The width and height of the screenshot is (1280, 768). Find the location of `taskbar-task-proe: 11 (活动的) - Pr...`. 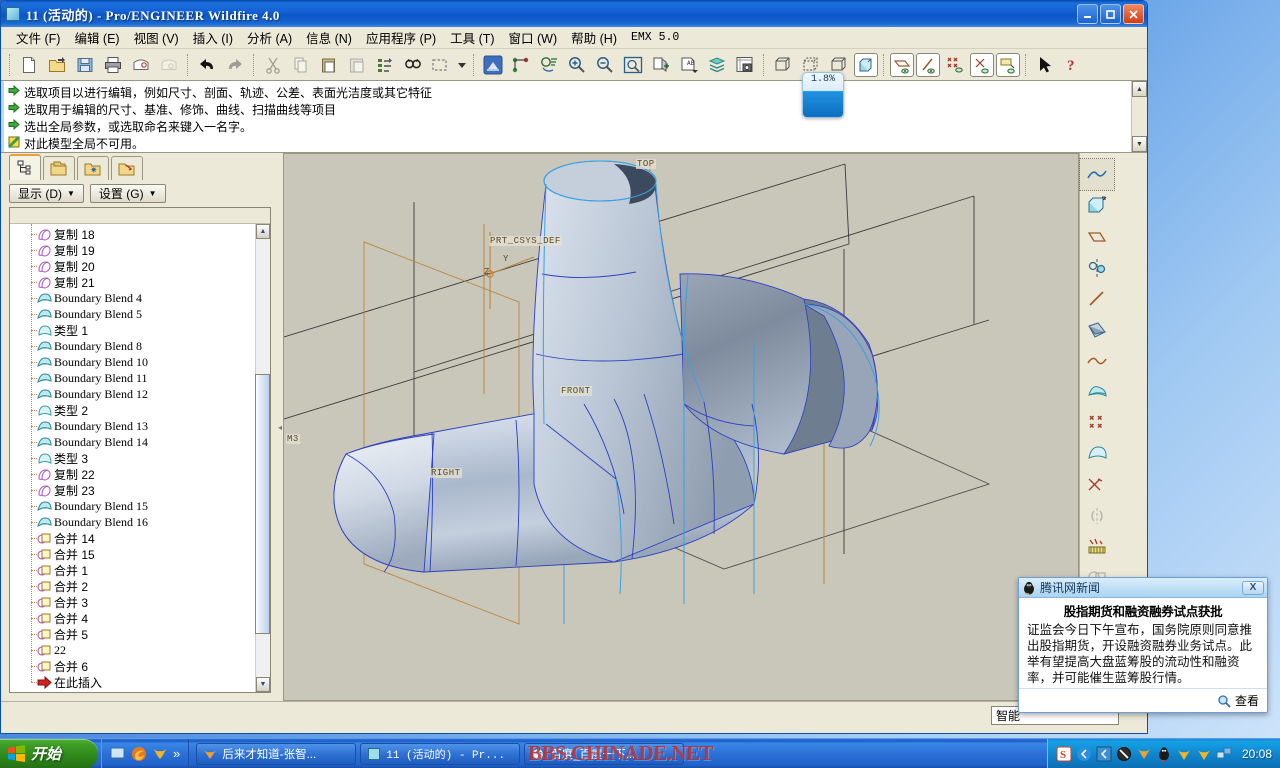

taskbar-task-proe: 11 (活动的) - Pr... is located at coordinates (440, 753).